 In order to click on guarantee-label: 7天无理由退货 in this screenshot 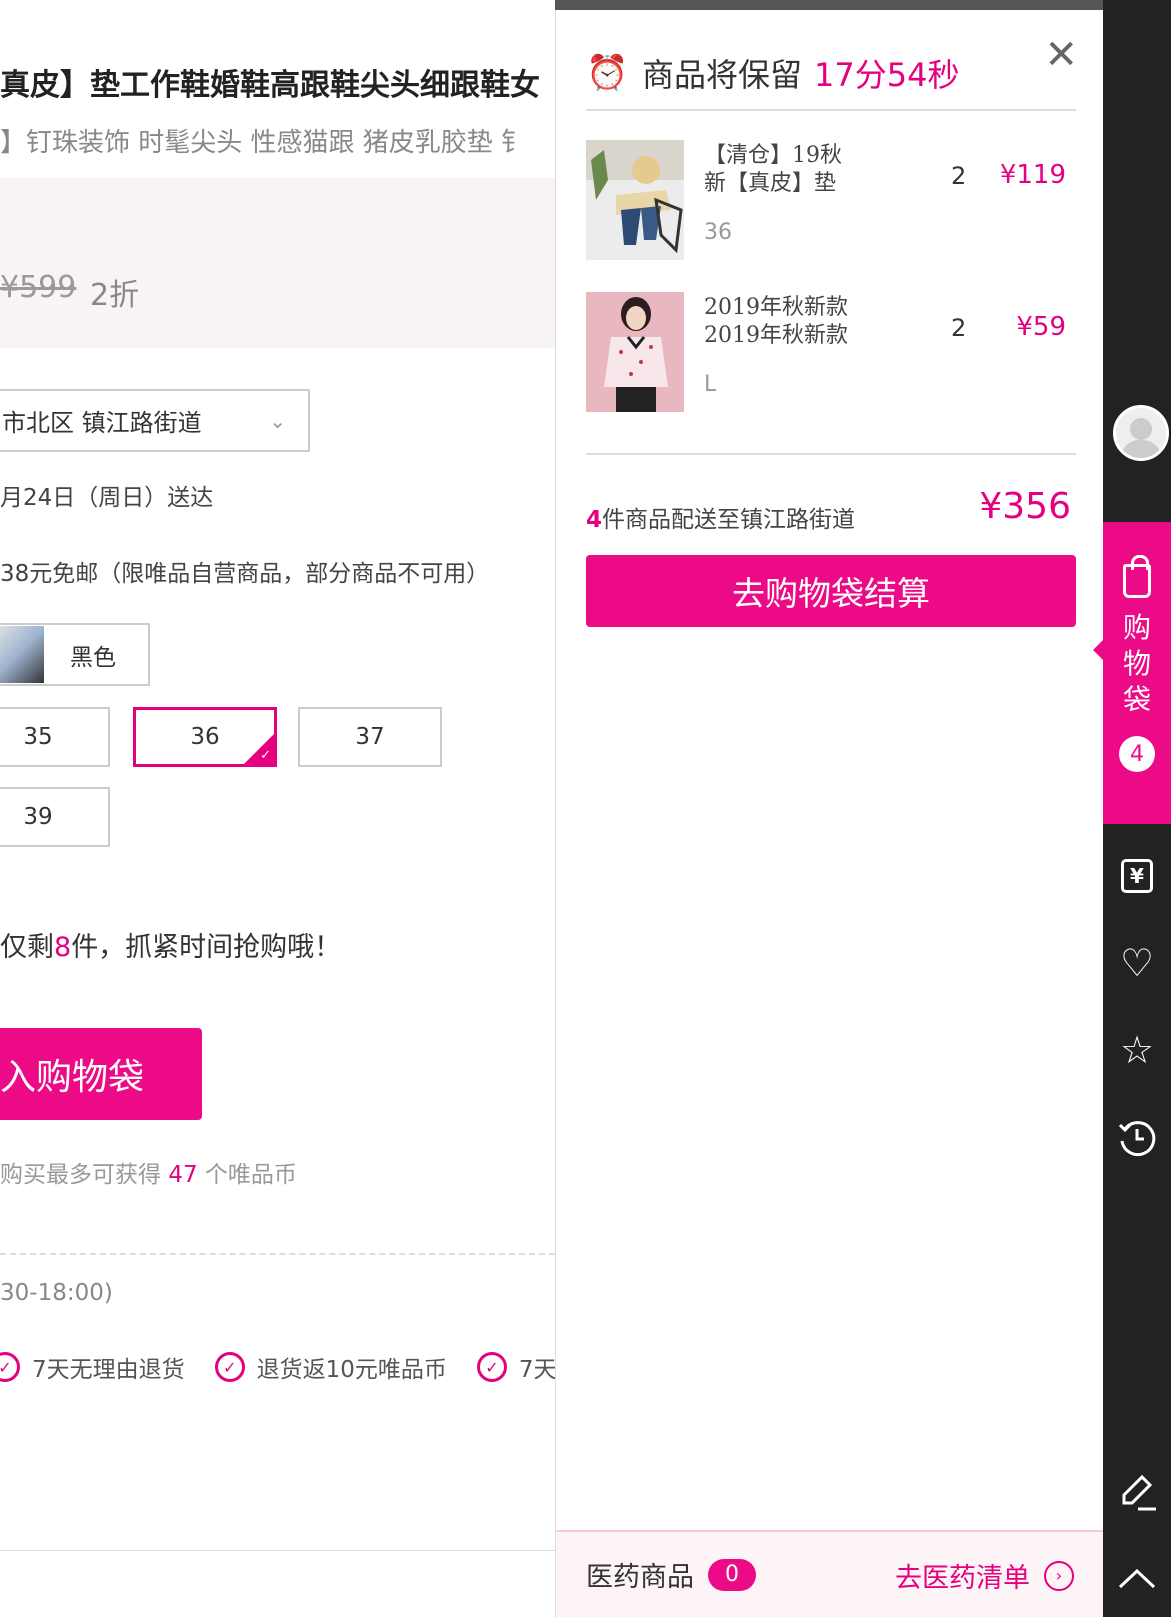, I will do `click(108, 1370)`.